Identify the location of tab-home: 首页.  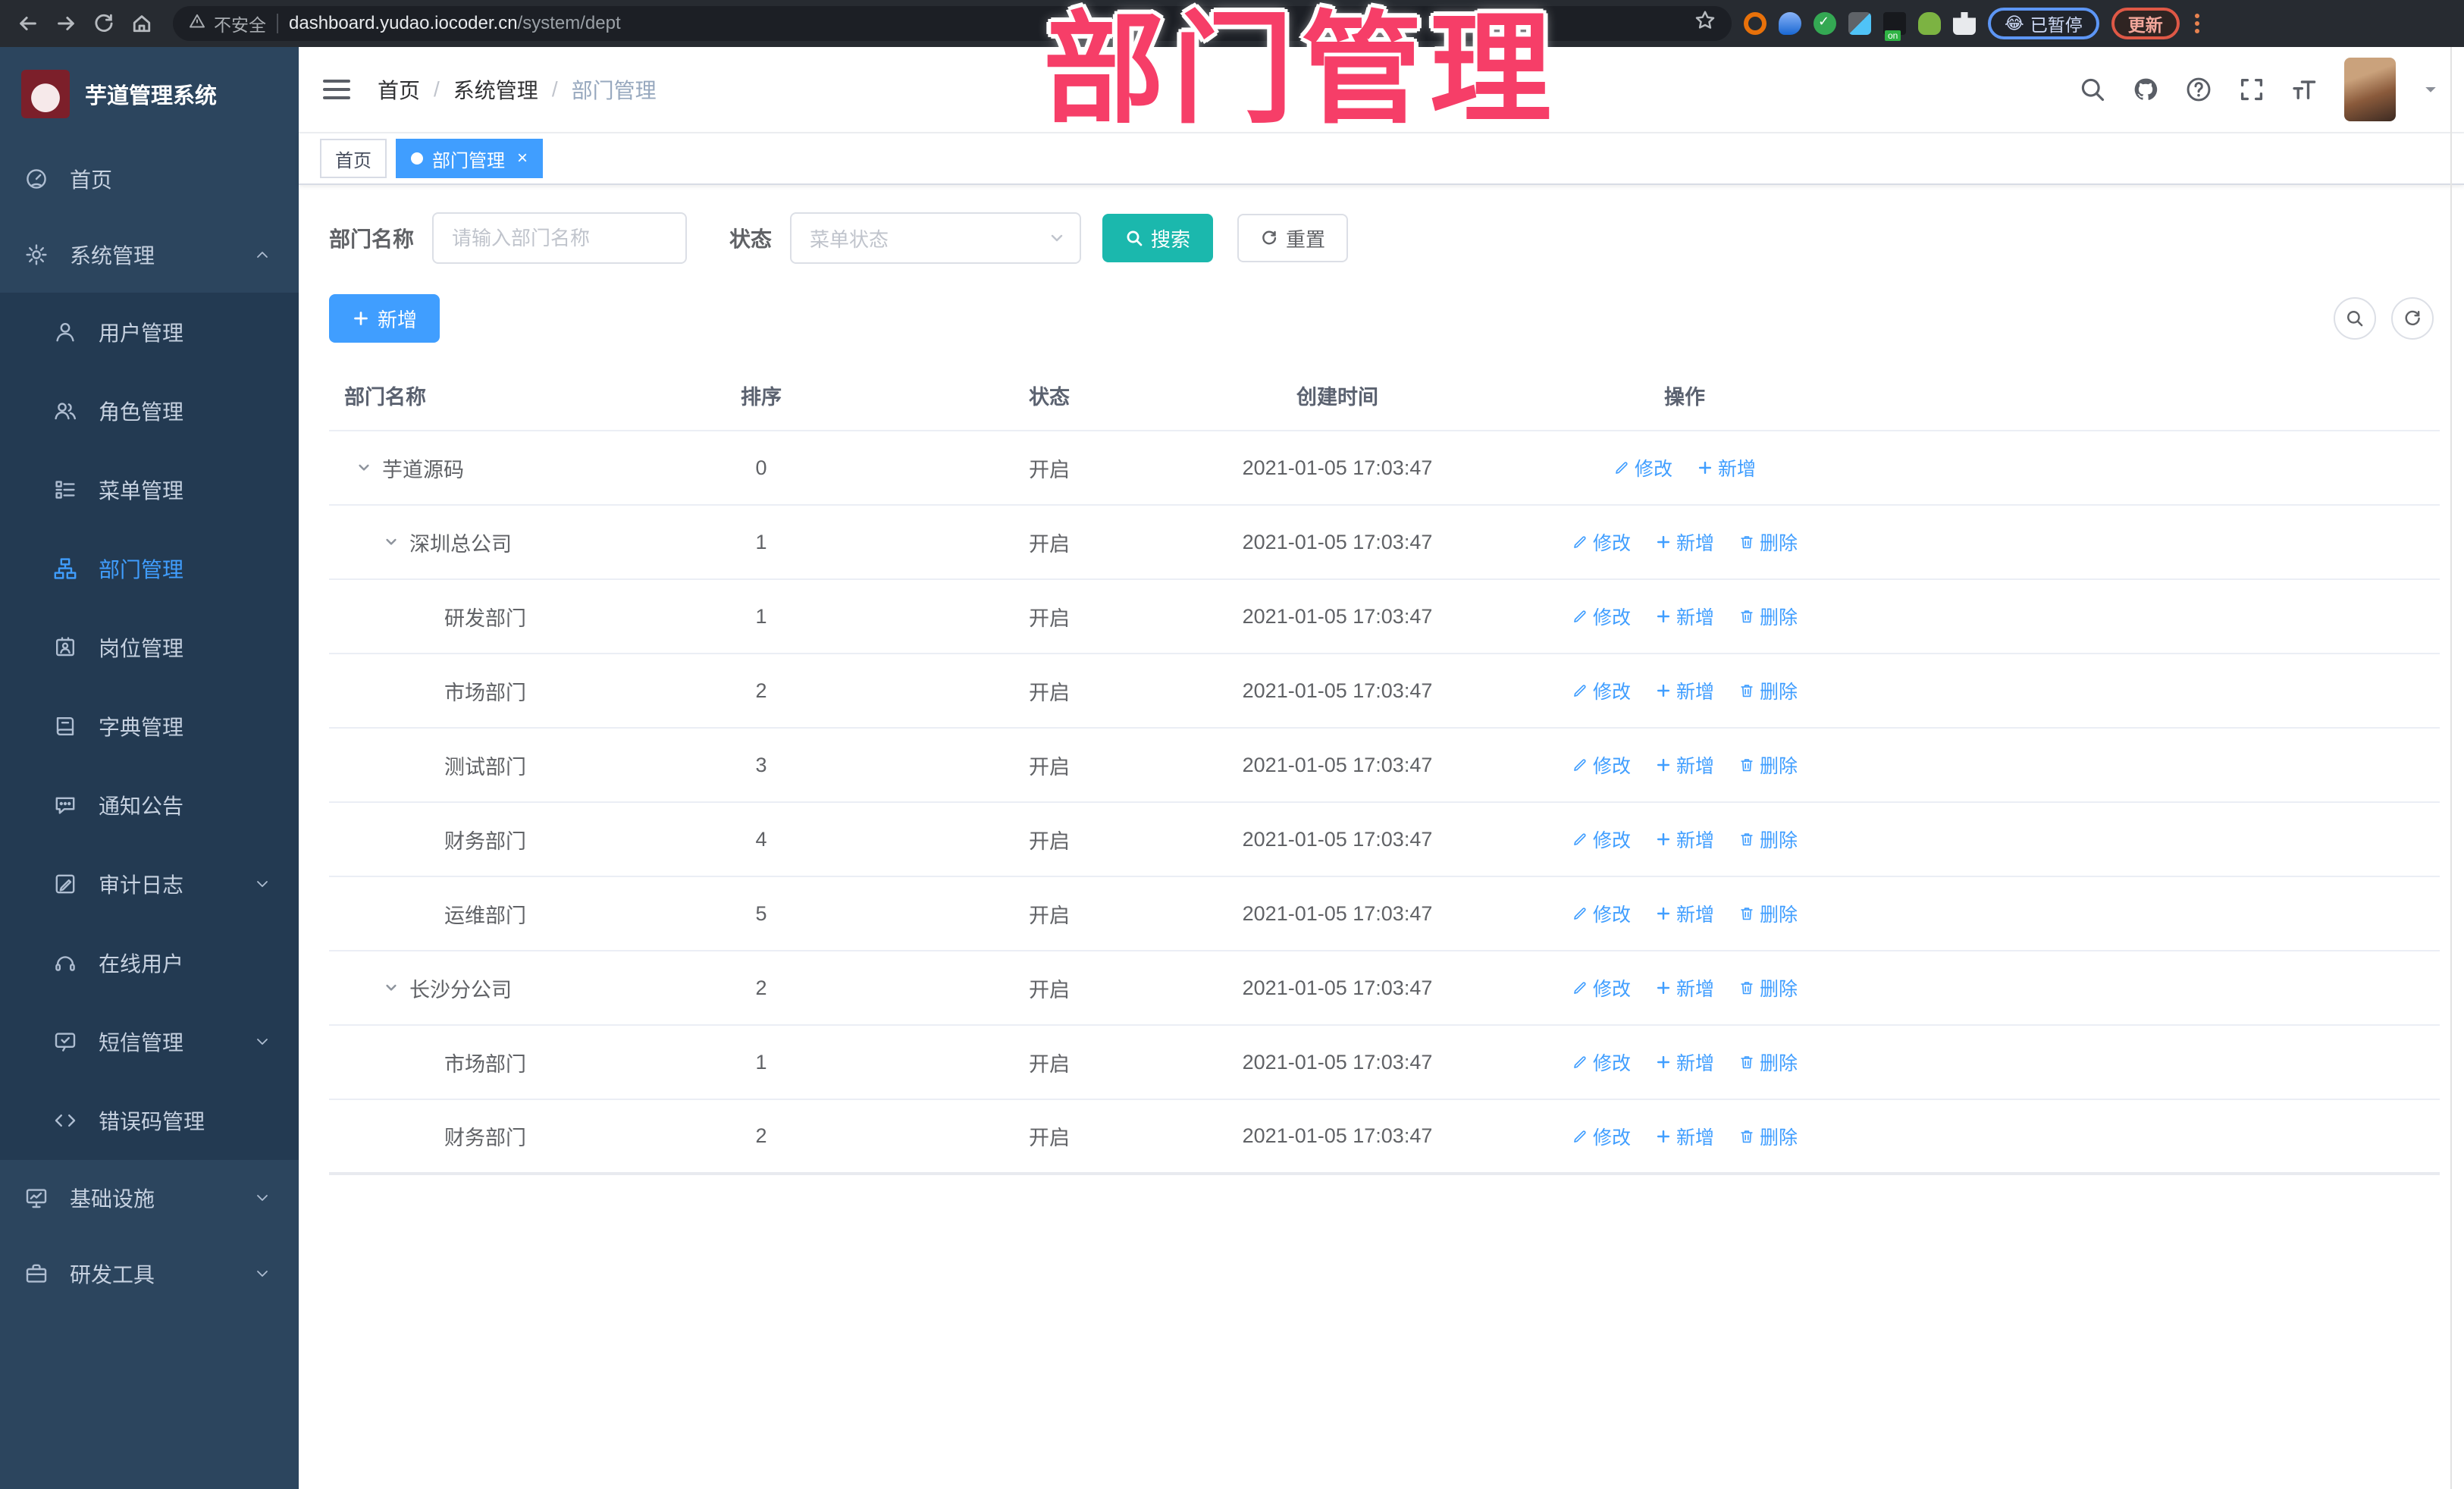
(353, 159).